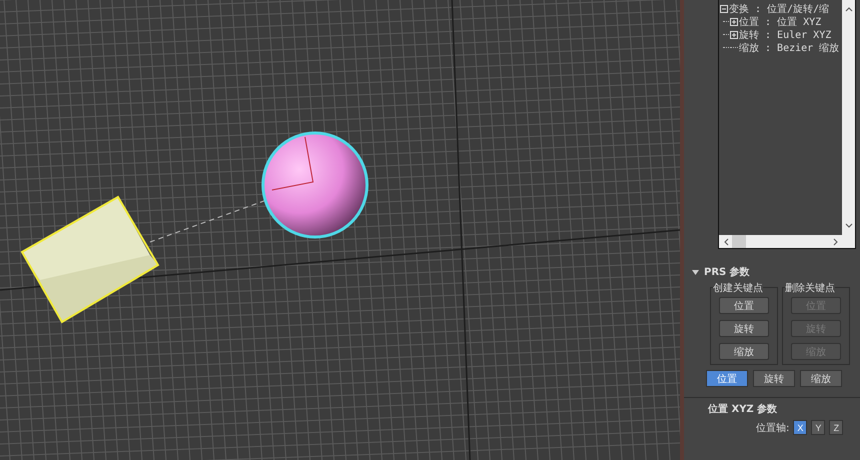  Describe the element at coordinates (818, 427) in the screenshot. I see `axis-button: Y` at that location.